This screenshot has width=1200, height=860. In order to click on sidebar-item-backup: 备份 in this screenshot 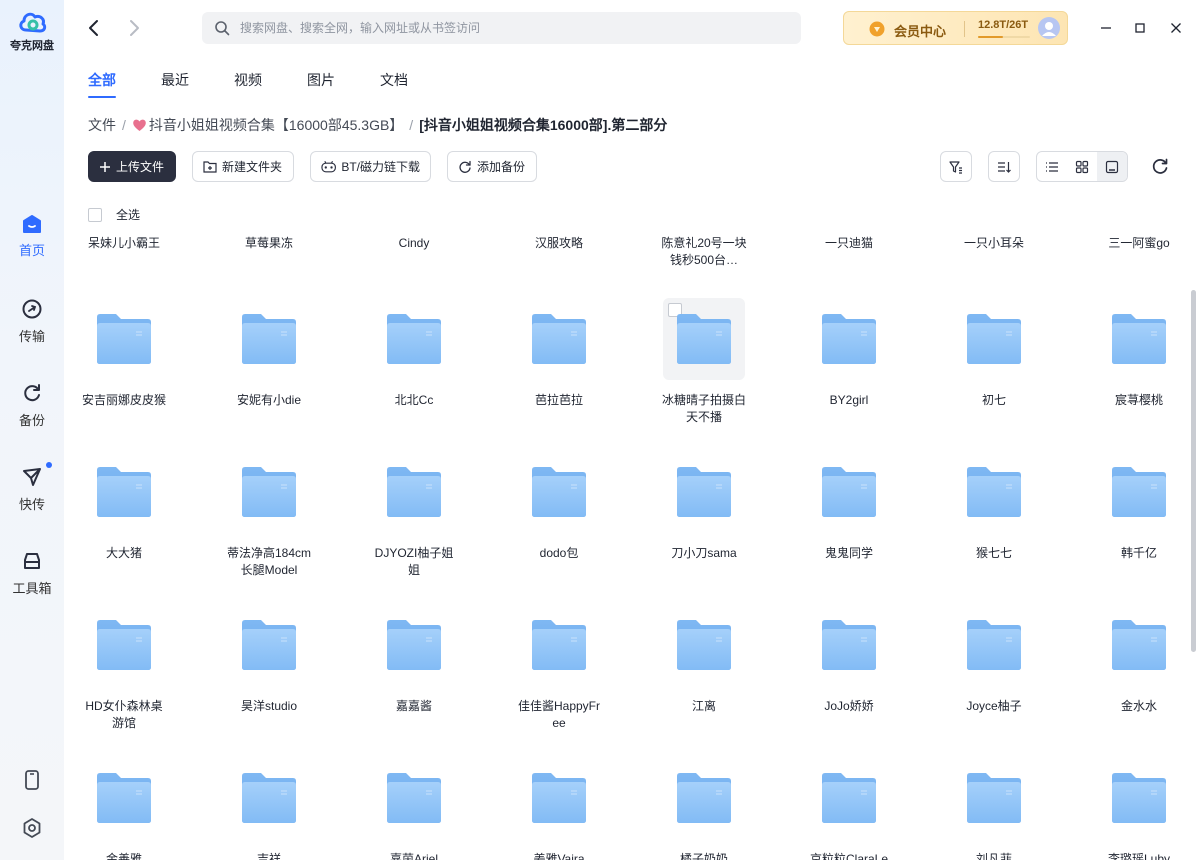, I will do `click(32, 405)`.